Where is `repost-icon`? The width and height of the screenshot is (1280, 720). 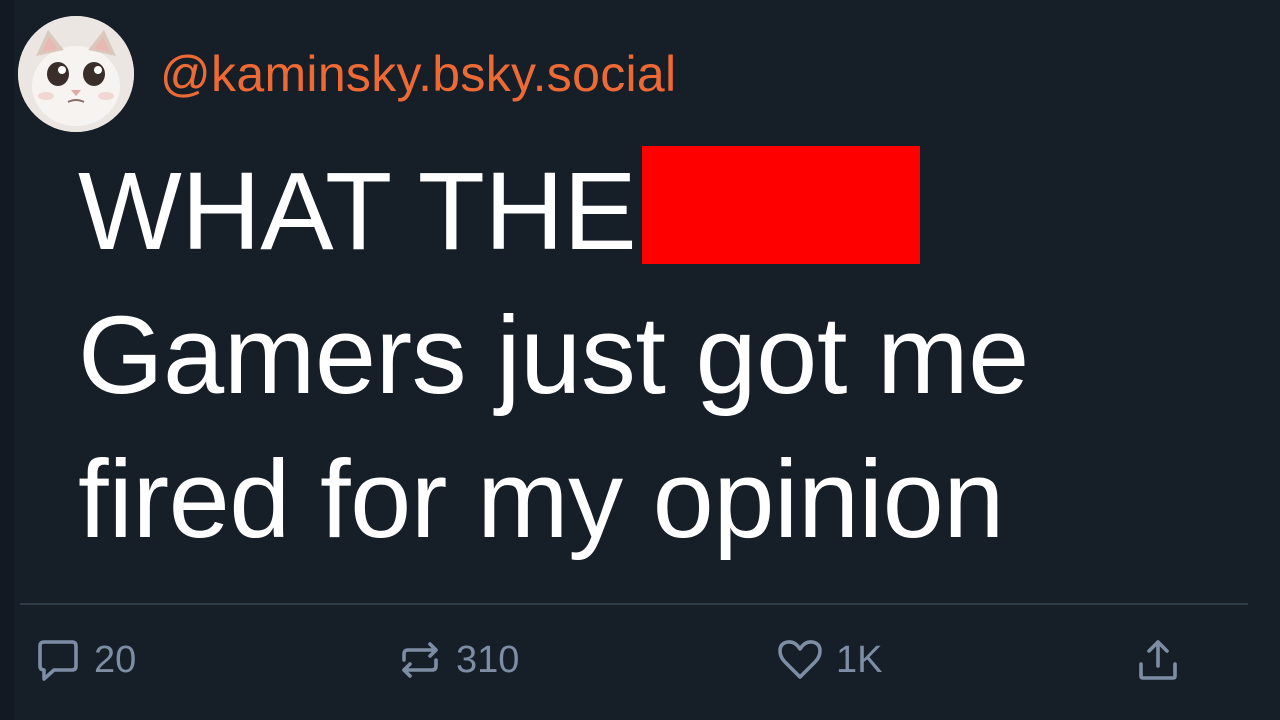
repost-icon is located at coordinates (420, 660).